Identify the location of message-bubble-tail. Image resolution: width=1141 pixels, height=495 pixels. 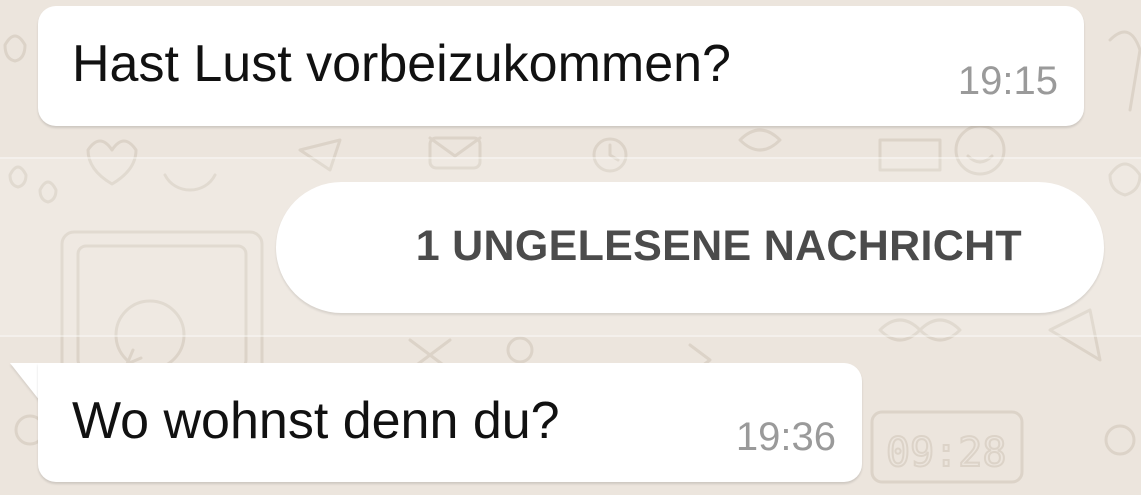
(25, 382).